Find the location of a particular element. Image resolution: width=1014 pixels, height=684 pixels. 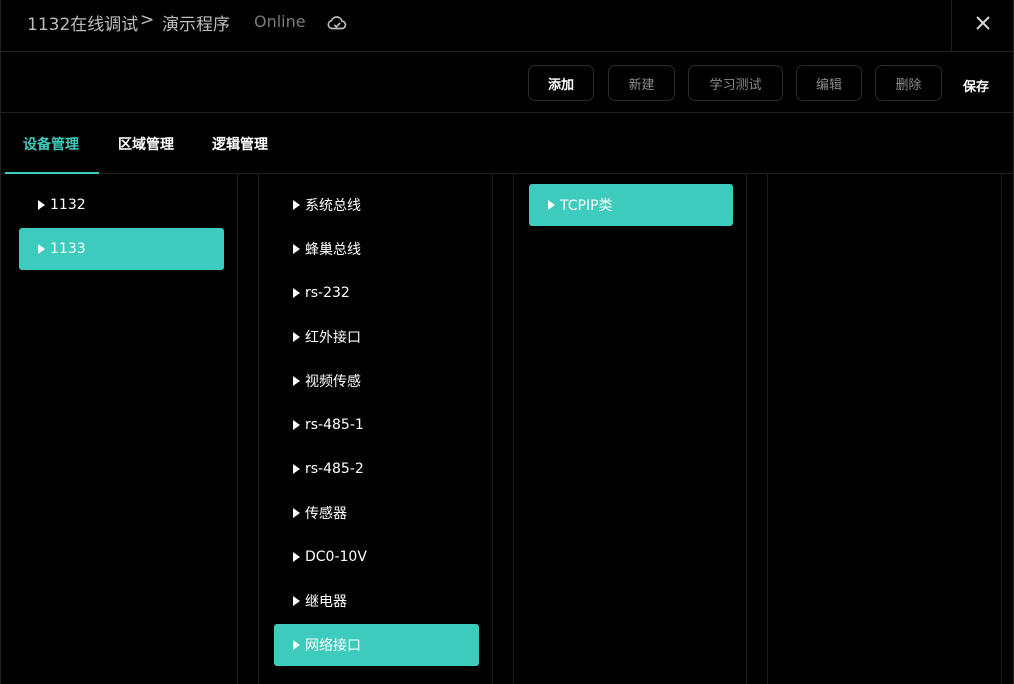

tab-logic-management: 逻辑管理 is located at coordinates (240, 144).